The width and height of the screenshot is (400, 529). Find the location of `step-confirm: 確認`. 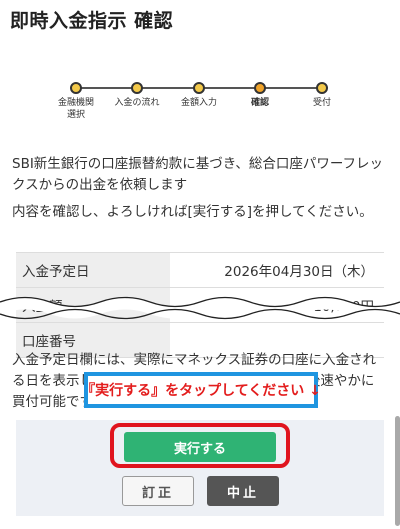

step-confirm: 確認 is located at coordinates (260, 94).